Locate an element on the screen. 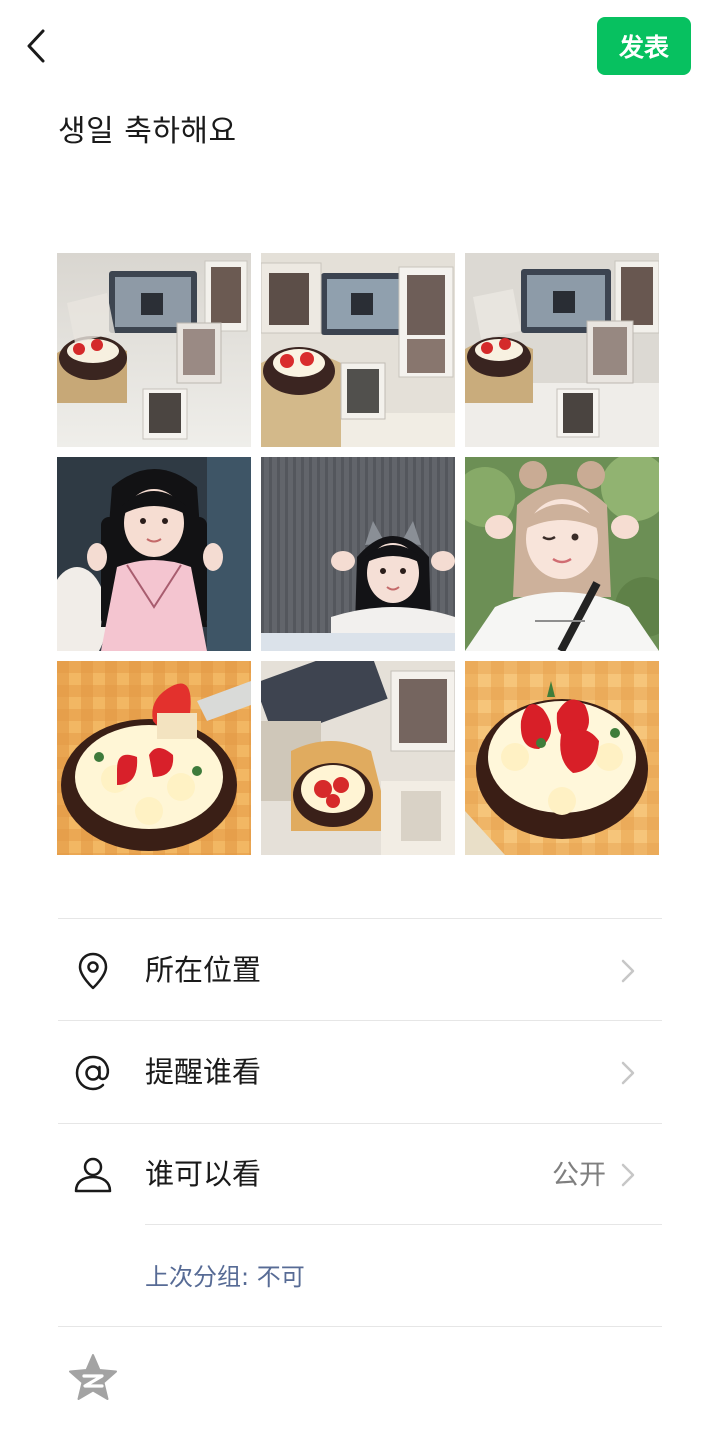  publish-button: 发表 is located at coordinates (644, 46).